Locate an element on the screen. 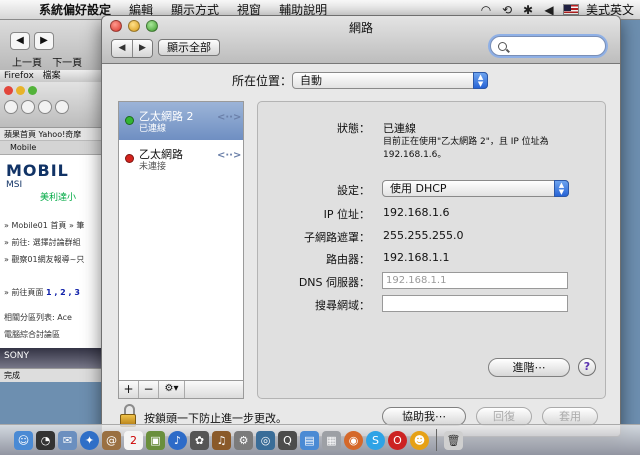 This screenshot has width=640, height=455. search-field is located at coordinates (548, 46).